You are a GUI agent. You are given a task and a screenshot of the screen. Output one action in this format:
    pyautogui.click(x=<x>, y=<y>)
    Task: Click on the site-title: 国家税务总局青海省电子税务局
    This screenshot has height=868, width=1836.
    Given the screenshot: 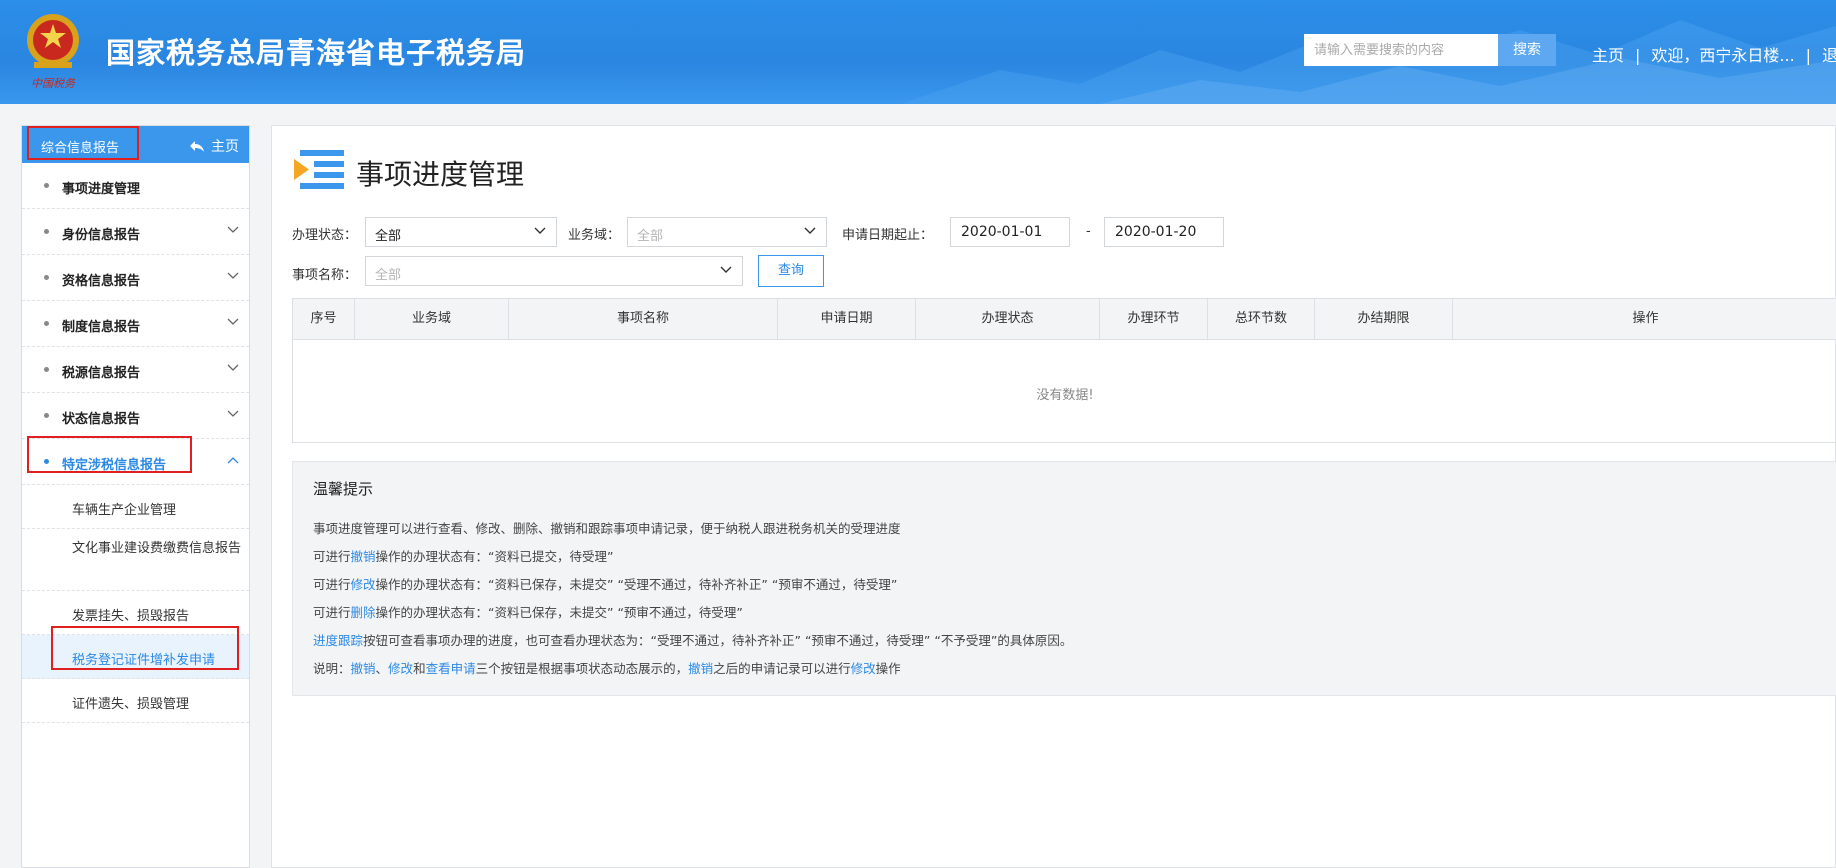 What is the action you would take?
    pyautogui.click(x=316, y=53)
    